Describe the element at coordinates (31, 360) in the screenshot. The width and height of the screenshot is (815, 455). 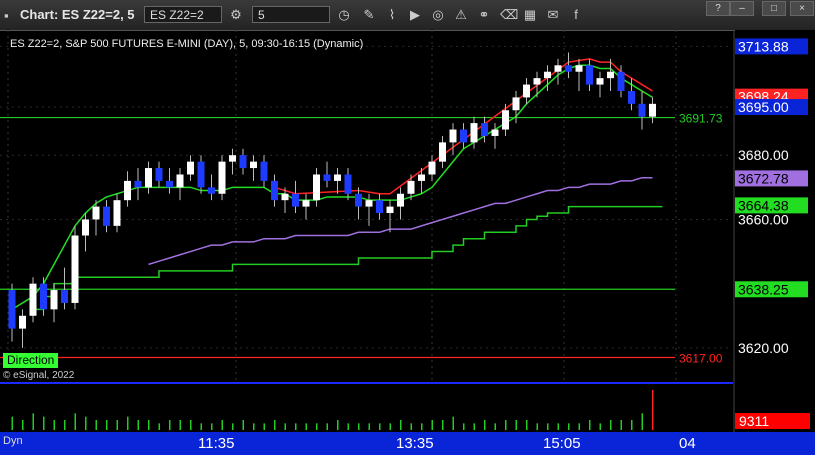
I see `direction-badge: Direction` at that location.